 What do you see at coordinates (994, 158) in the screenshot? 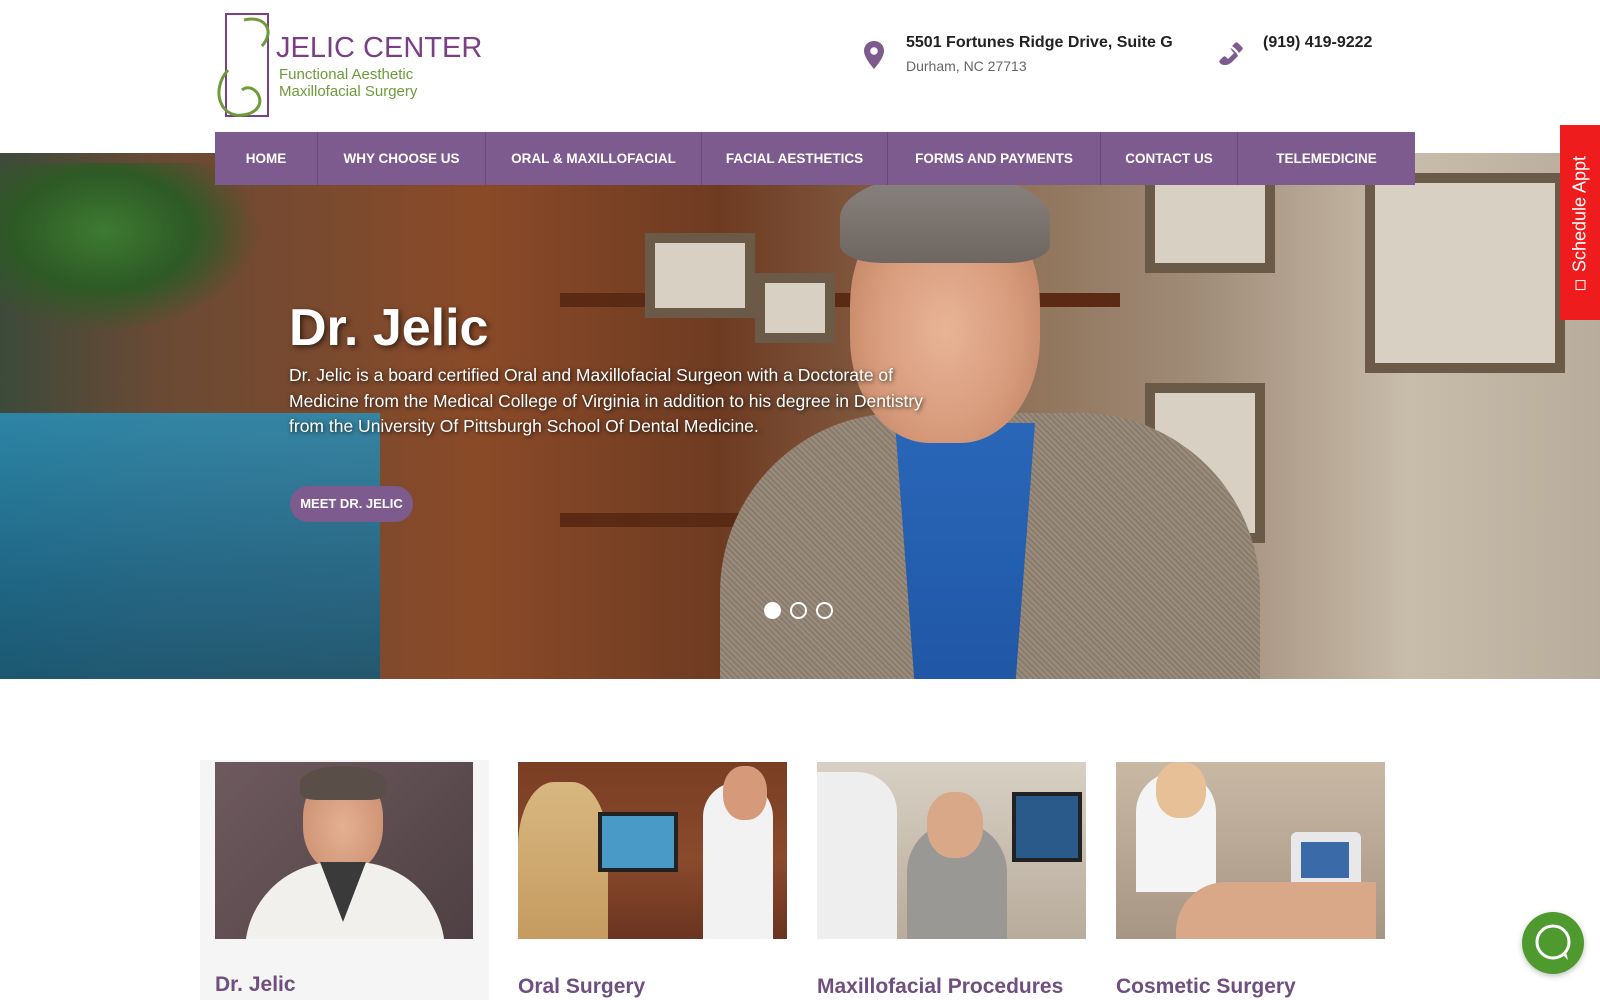
I see `nav-item-forms-and-payments: FORMS AND PAYMENTS` at bounding box center [994, 158].